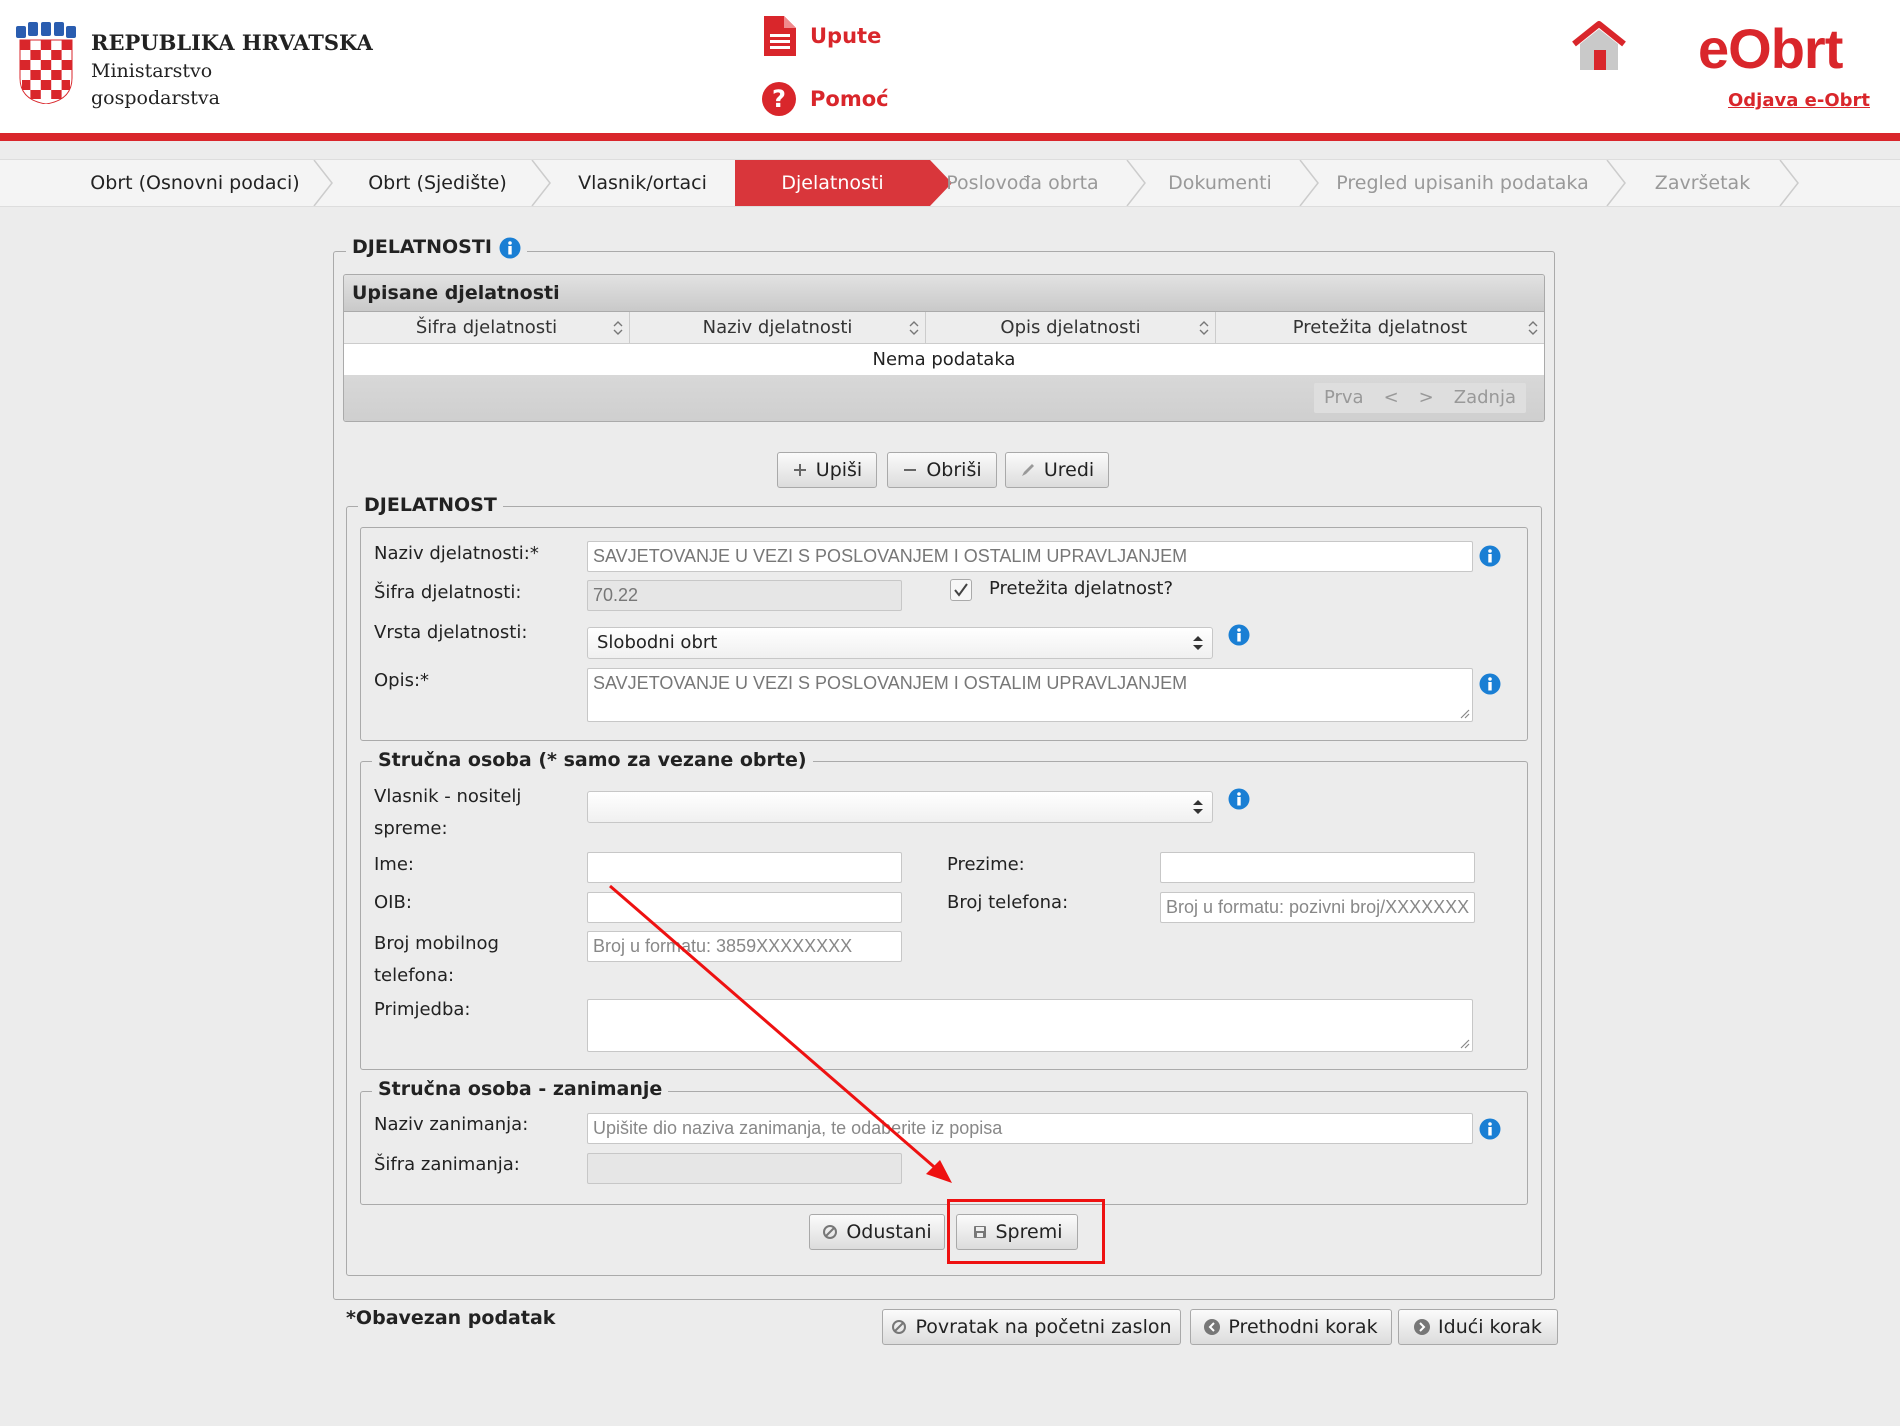 This screenshot has height=1426, width=1900. I want to click on odustani-button: Odustani, so click(877, 1232).